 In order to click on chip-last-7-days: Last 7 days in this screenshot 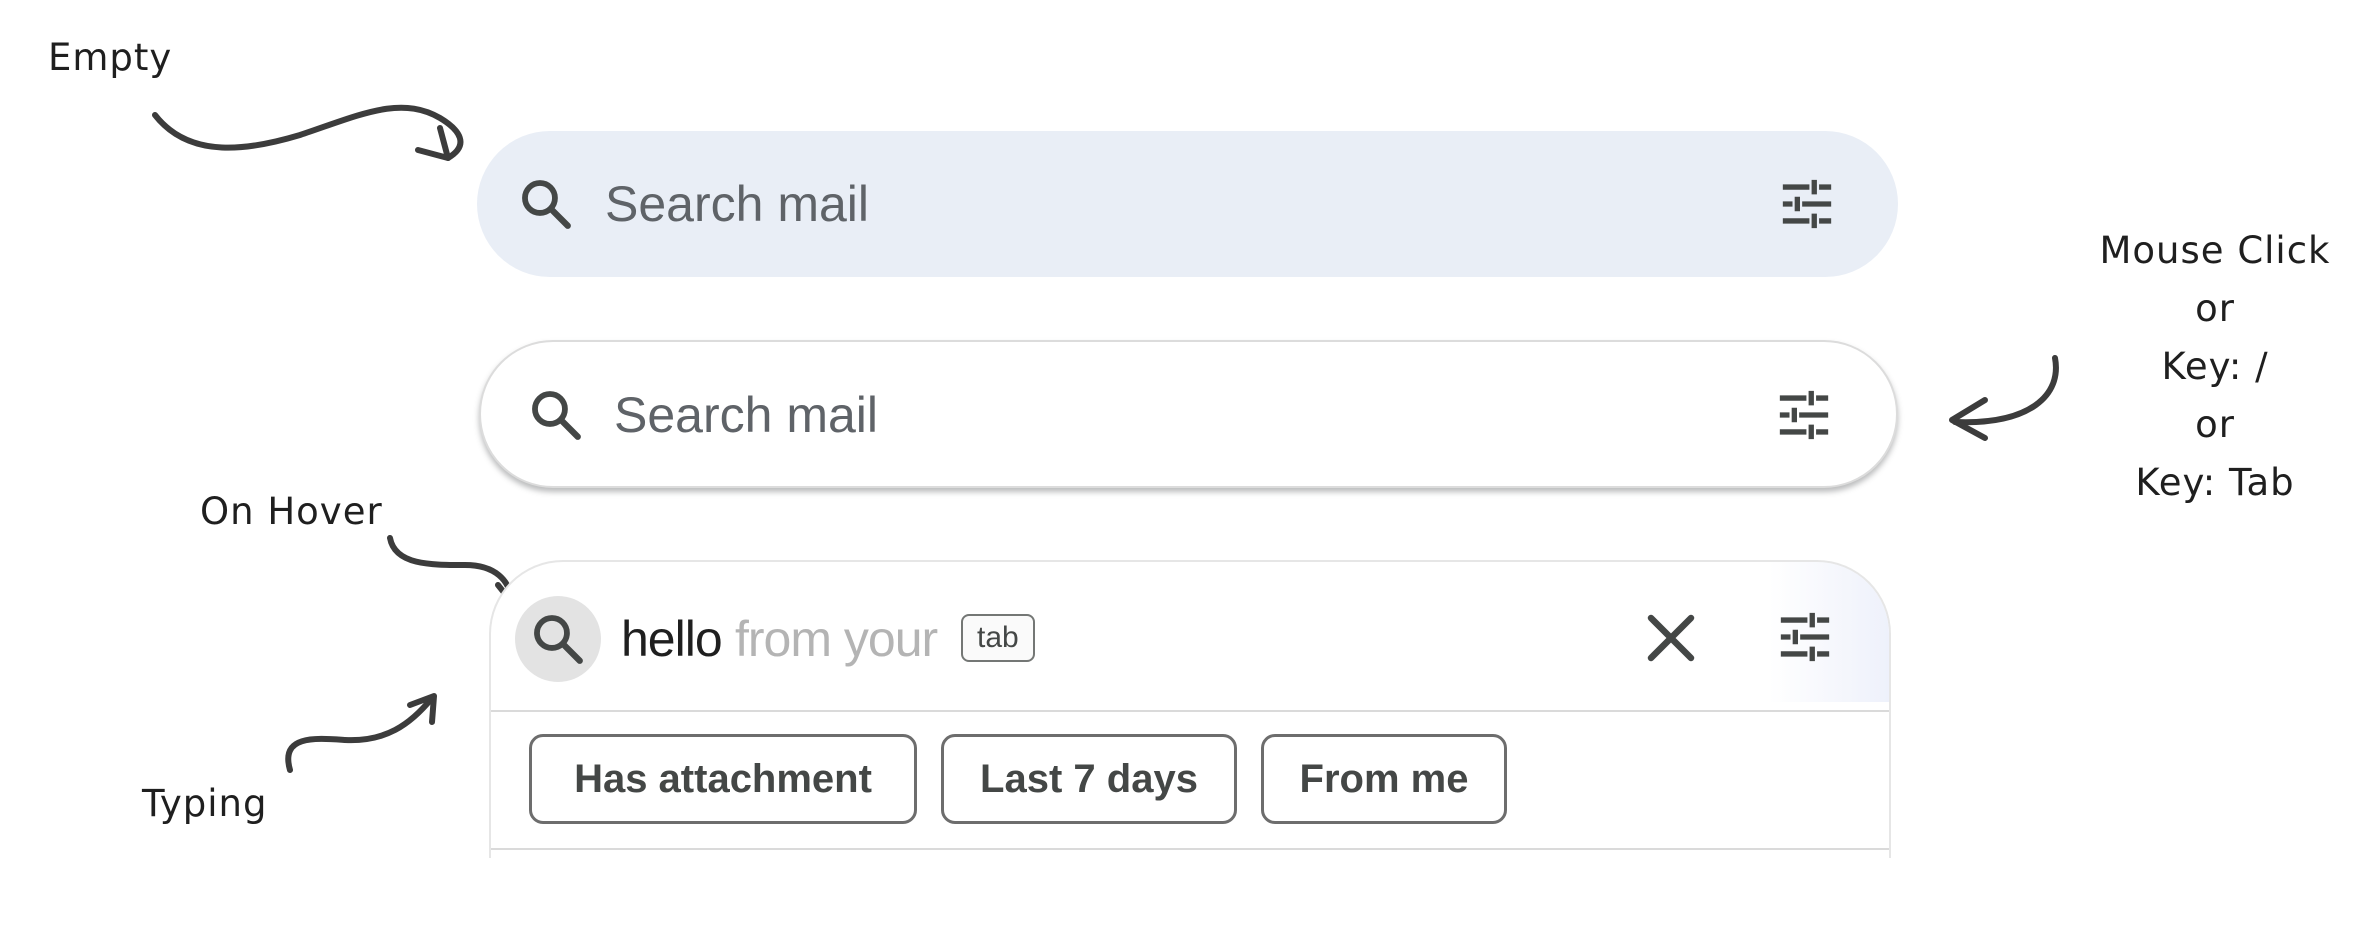, I will do `click(1089, 779)`.